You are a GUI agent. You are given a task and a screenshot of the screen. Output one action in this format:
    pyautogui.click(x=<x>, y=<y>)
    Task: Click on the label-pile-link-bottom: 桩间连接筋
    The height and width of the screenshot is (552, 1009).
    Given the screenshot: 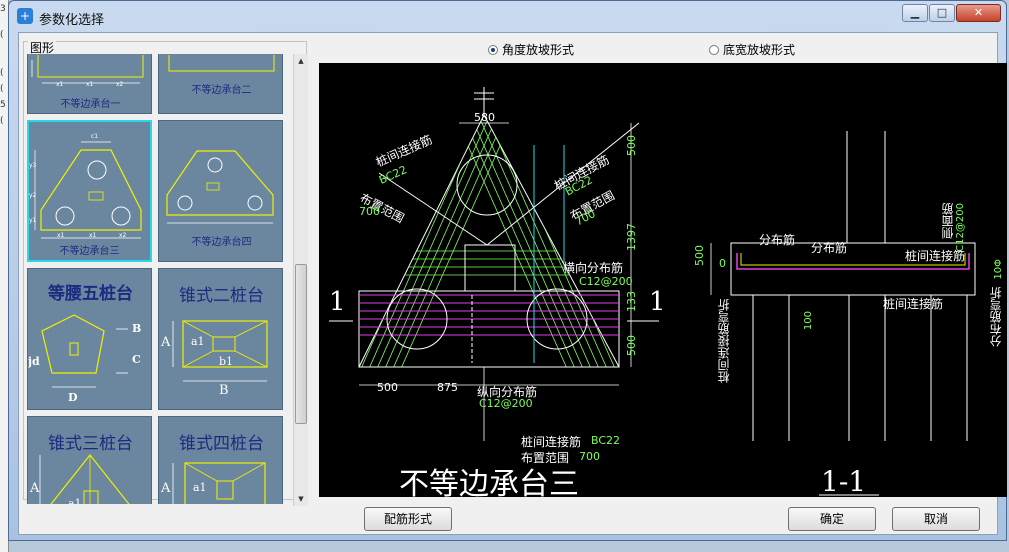 What is the action you would take?
    pyautogui.click(x=551, y=442)
    